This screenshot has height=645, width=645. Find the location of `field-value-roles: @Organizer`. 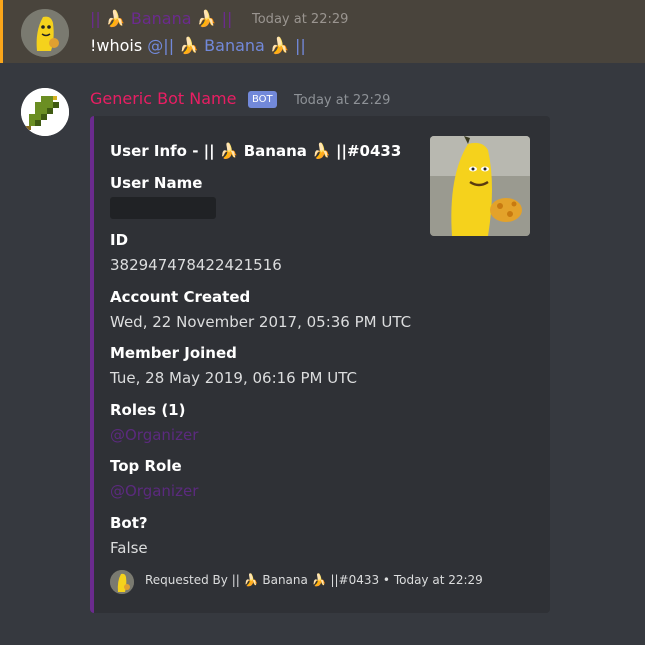

field-value-roles: @Organizer is located at coordinates (154, 435).